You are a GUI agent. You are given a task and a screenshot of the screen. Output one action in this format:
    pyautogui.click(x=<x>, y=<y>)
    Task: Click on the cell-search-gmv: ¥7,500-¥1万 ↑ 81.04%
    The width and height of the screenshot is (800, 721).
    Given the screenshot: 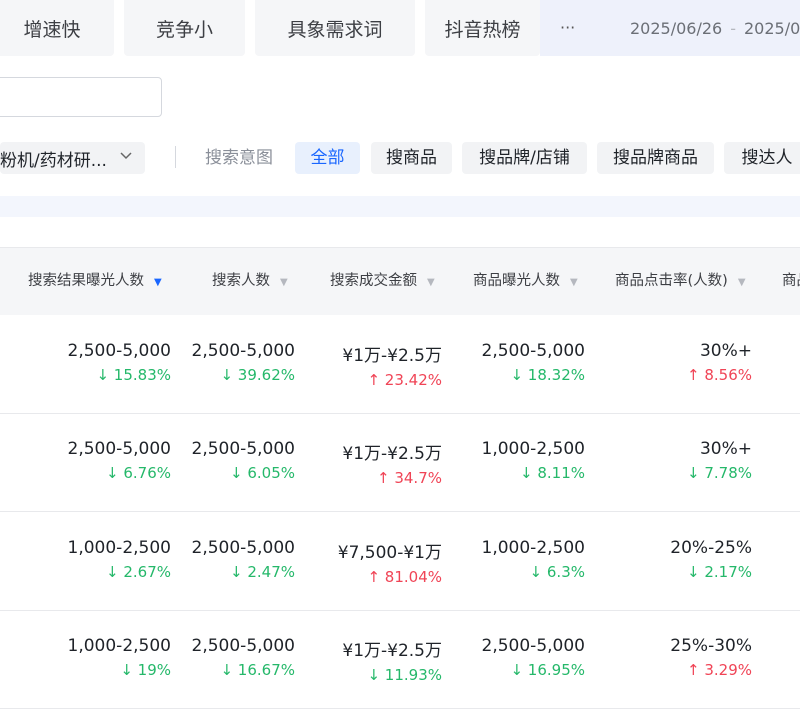 What is the action you would take?
    pyautogui.click(x=390, y=562)
    